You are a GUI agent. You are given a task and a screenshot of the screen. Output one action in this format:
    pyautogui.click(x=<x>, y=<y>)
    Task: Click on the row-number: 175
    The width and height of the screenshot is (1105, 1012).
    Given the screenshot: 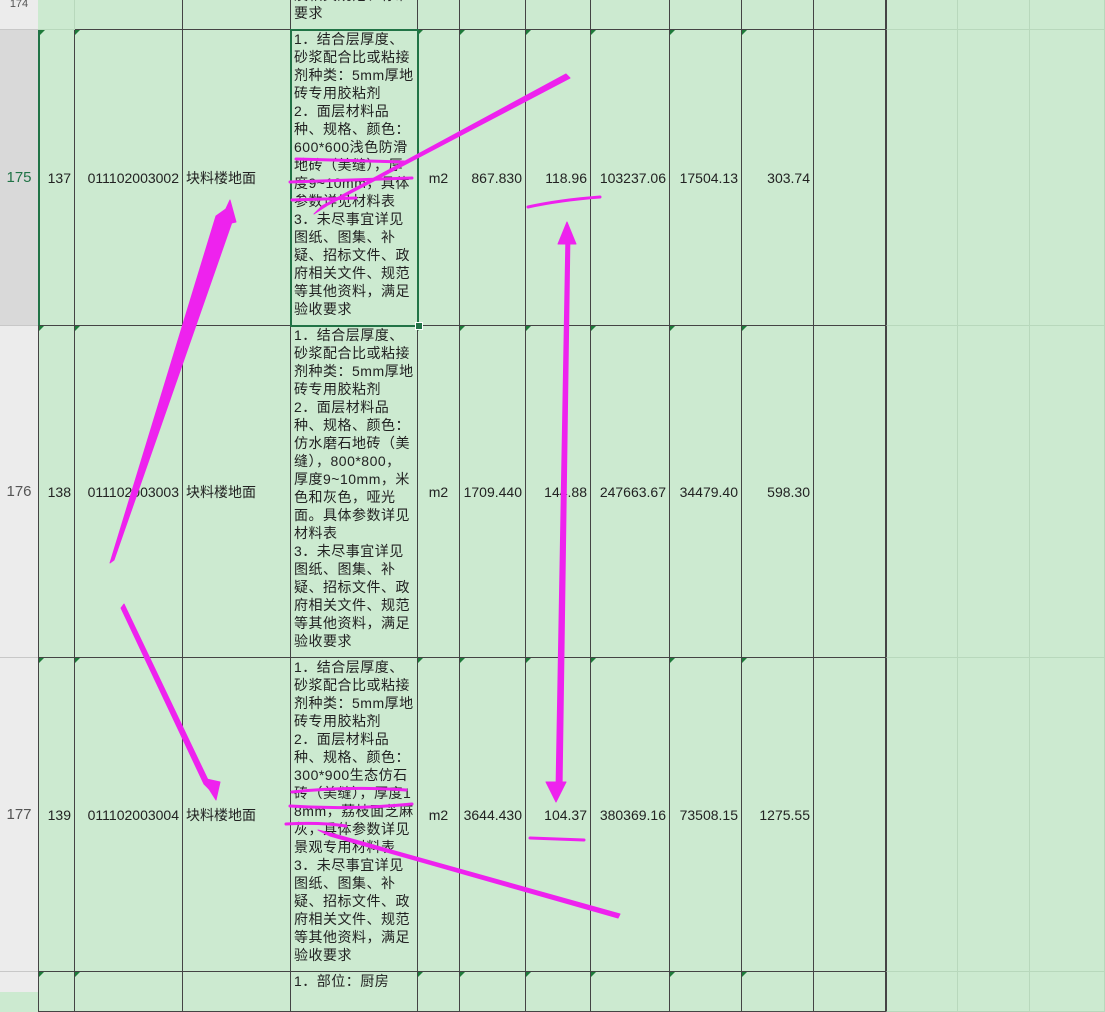 What is the action you would take?
    pyautogui.click(x=19, y=177)
    